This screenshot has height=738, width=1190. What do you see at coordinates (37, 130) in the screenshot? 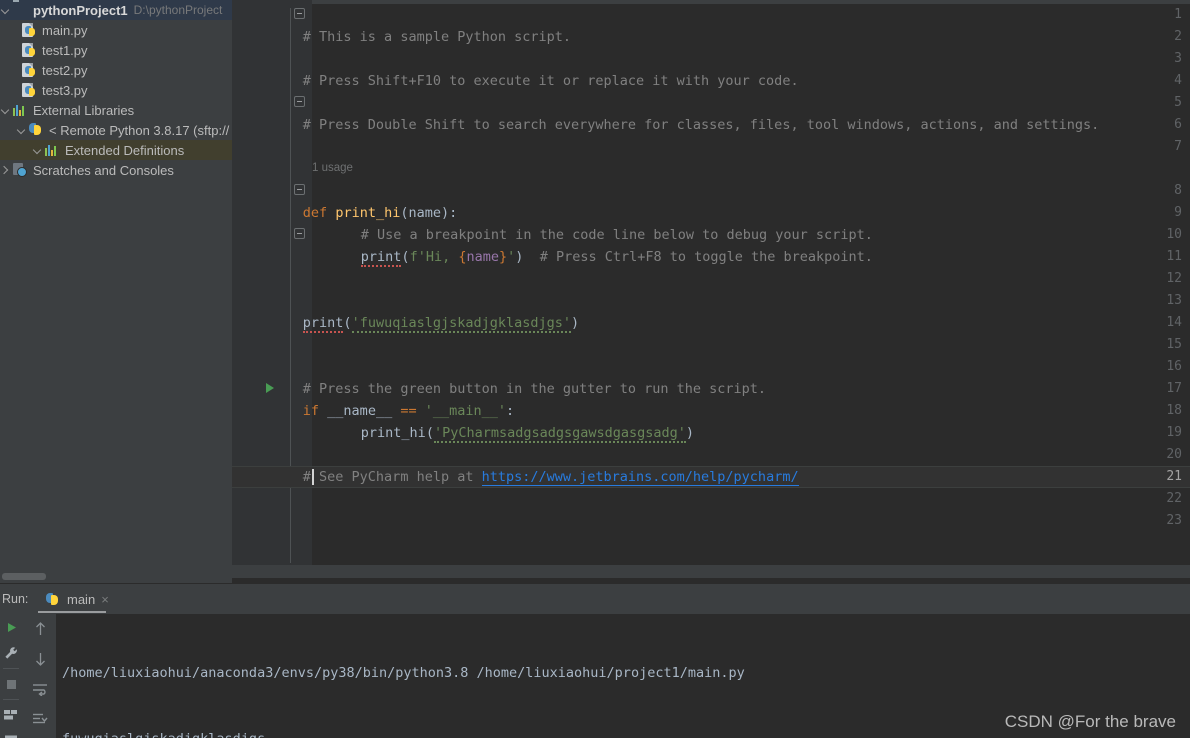
I see `python-icon` at bounding box center [37, 130].